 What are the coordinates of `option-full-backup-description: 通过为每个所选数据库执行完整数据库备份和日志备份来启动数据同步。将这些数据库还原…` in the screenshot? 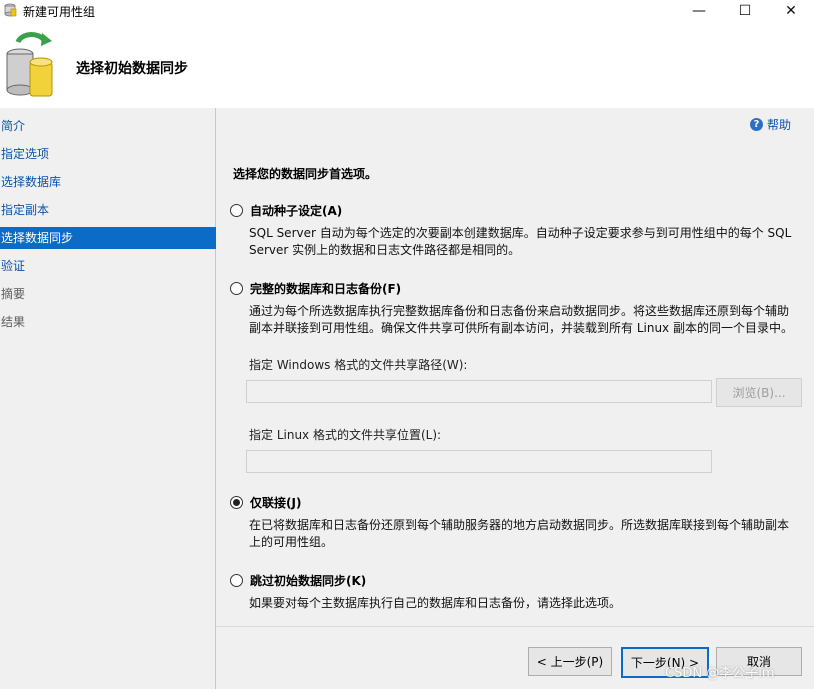 It's located at (524, 320).